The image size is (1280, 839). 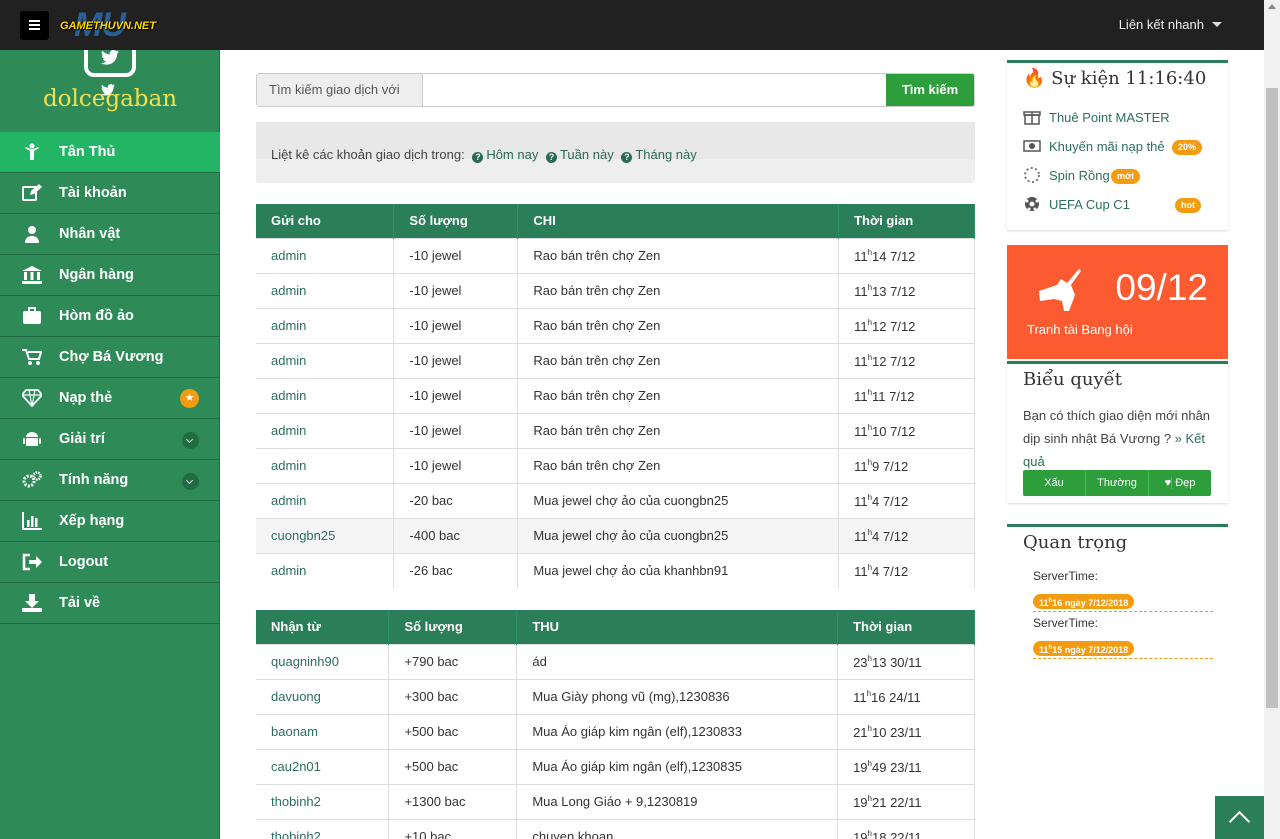 What do you see at coordinates (1217, 24) in the screenshot?
I see `caret-down-icon` at bounding box center [1217, 24].